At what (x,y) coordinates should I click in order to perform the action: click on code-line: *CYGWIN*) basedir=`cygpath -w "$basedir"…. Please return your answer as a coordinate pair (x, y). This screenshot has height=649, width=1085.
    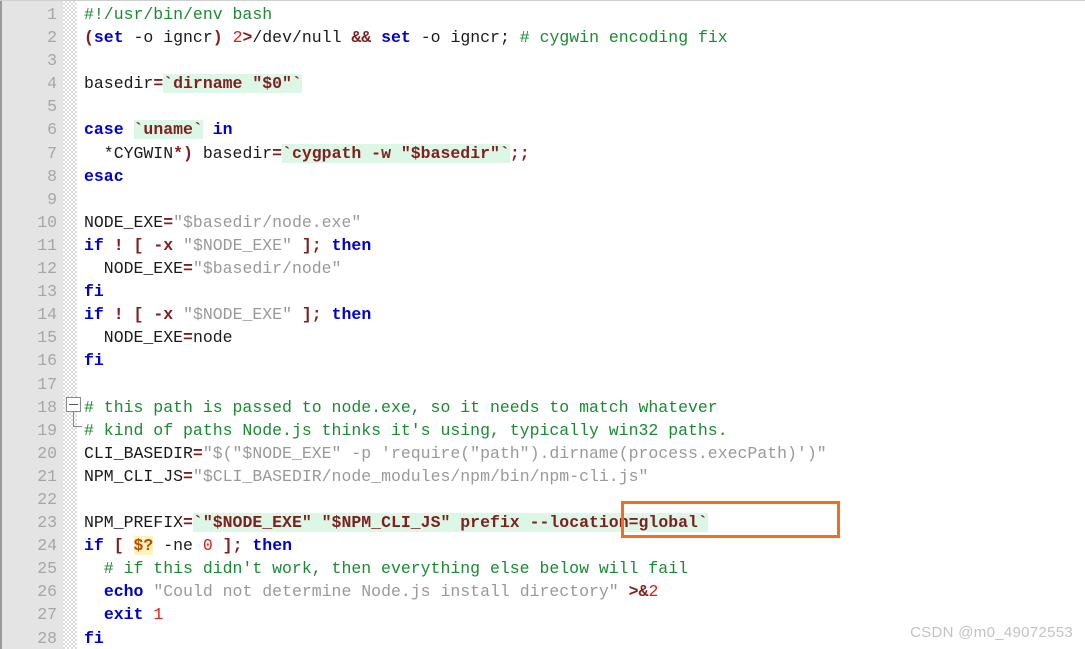
    Looking at the image, I should click on (584, 153).